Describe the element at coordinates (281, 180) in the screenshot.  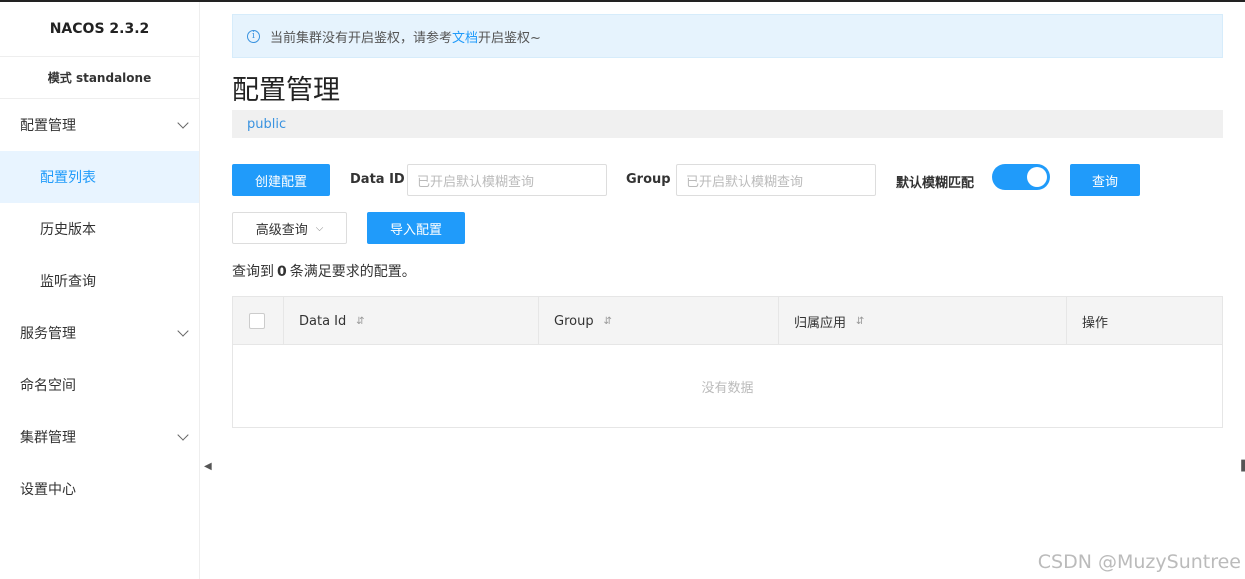
I see `create-config-button: 创建配置` at that location.